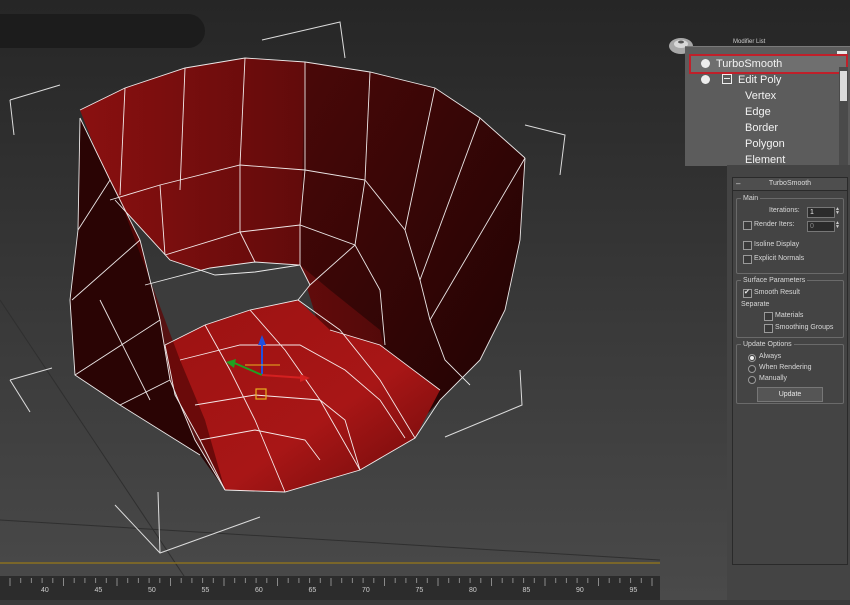 The image size is (850, 605). What do you see at coordinates (790, 184) in the screenshot?
I see `rollout-title: TurboSmooth` at bounding box center [790, 184].